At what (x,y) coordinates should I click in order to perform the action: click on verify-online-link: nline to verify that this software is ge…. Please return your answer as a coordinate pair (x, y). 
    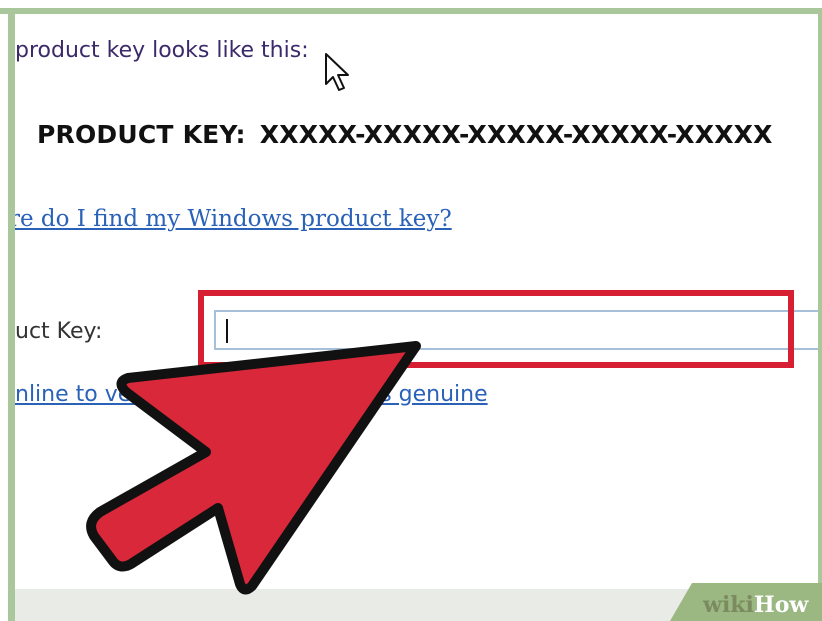
    Looking at the image, I should click on (251, 394).